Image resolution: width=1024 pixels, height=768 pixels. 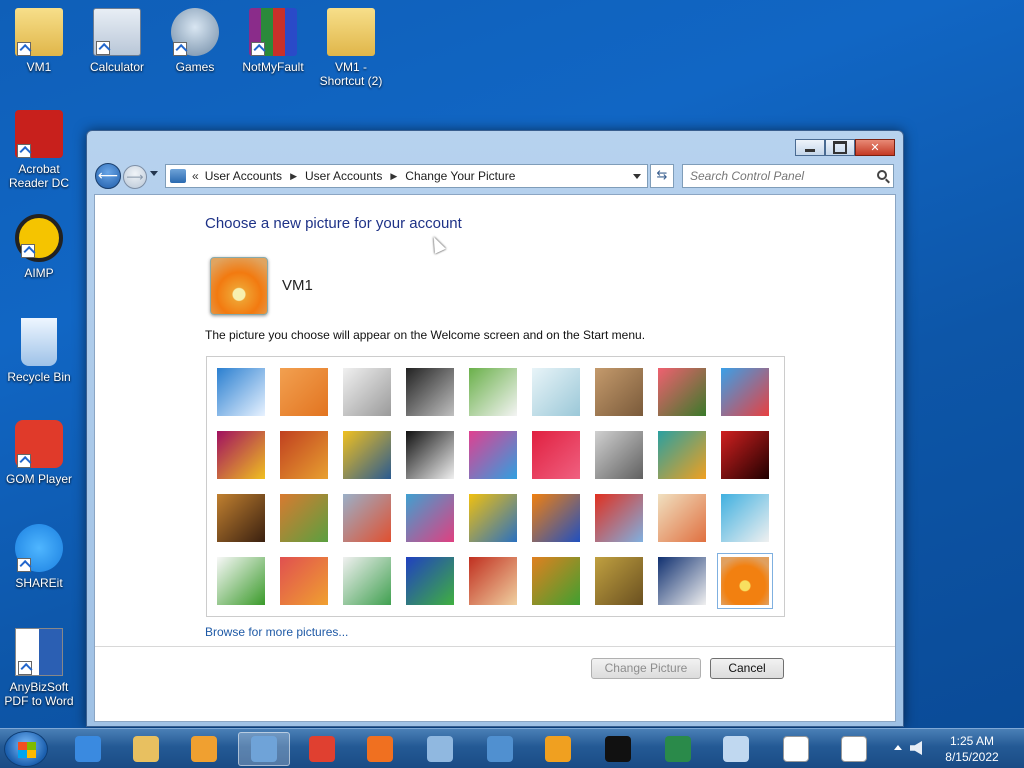 What do you see at coordinates (493, 581) in the screenshot?
I see `picture-woven-pattern` at bounding box center [493, 581].